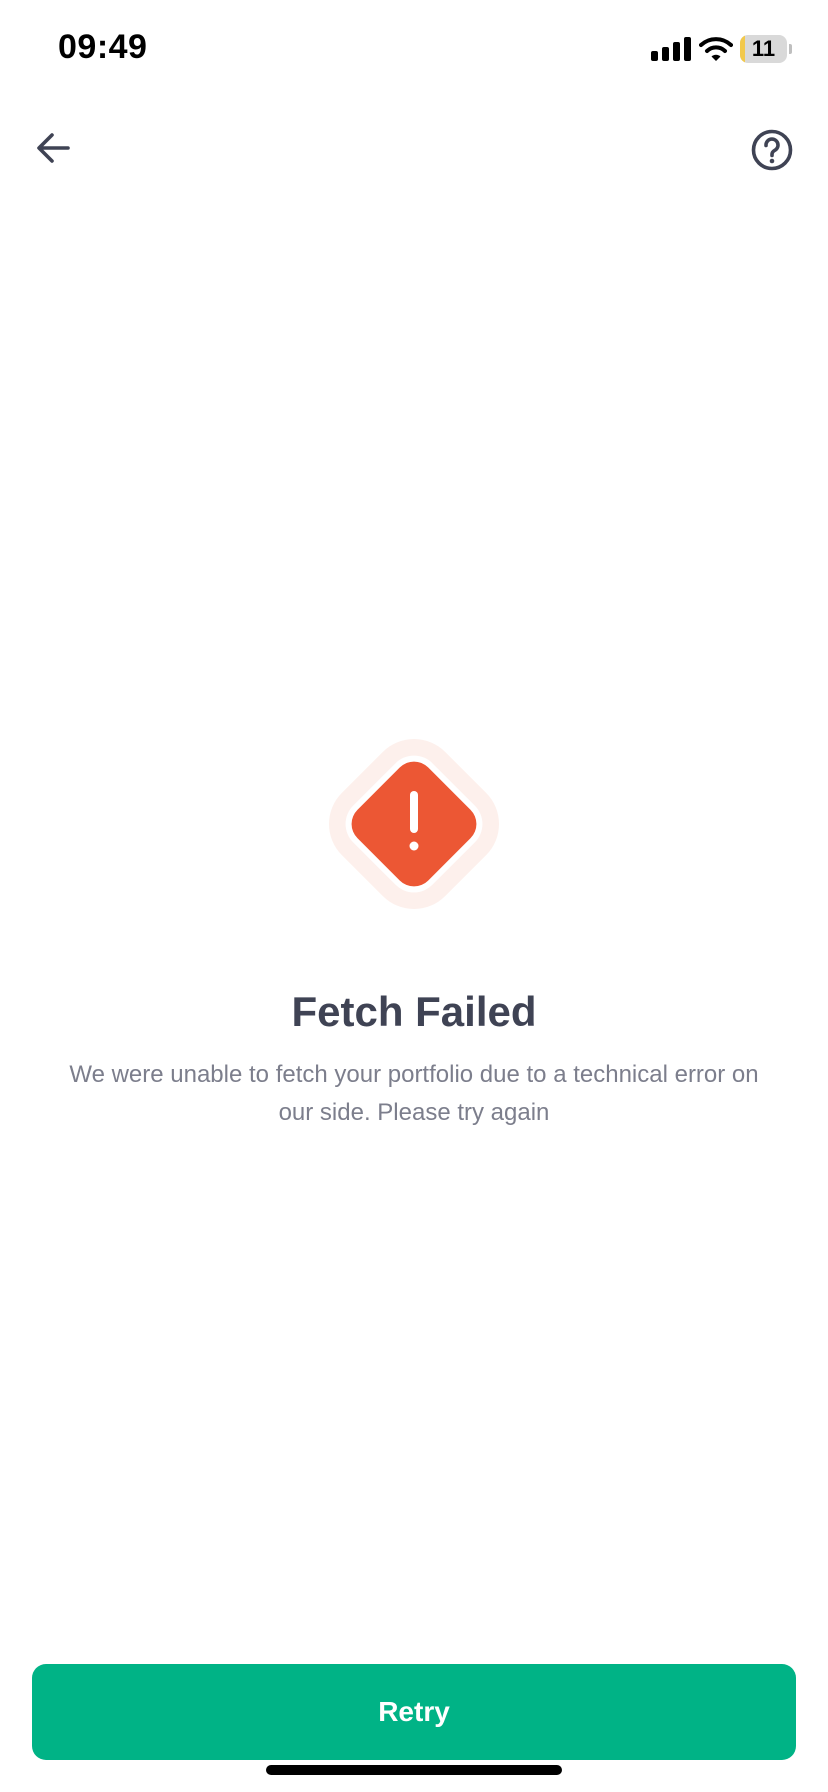 The image size is (828, 1792). Describe the element at coordinates (671, 49) in the screenshot. I see `signal-icon` at that location.